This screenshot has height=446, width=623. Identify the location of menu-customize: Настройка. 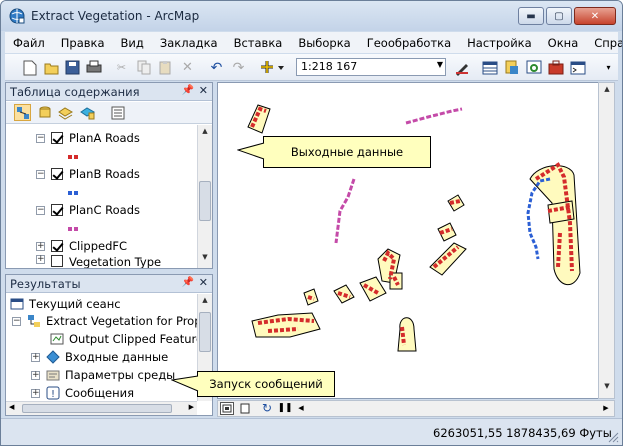
(499, 43).